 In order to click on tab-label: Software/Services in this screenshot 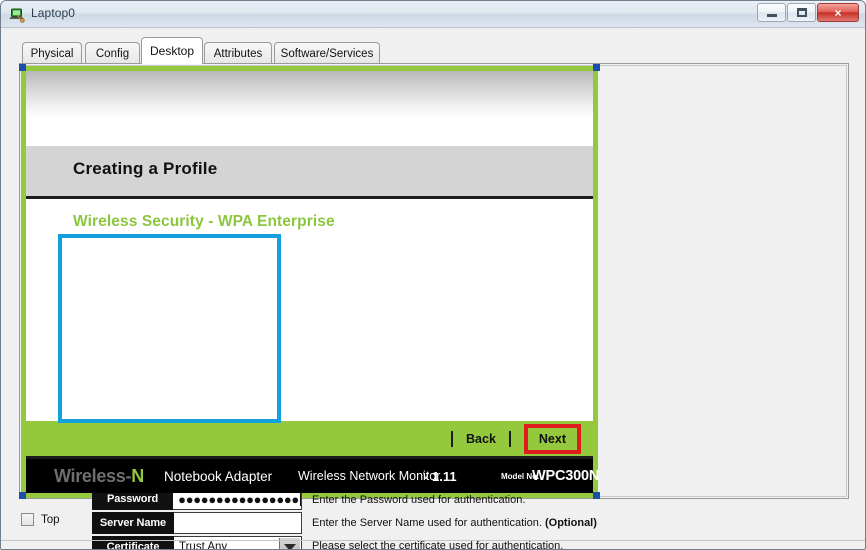, I will do `click(327, 53)`.